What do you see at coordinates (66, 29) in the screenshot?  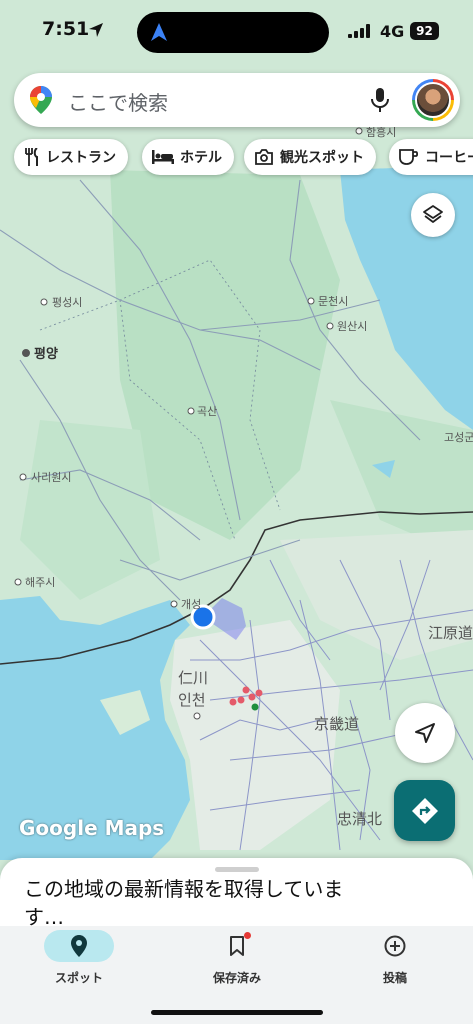 I see `status-time: 7:51` at bounding box center [66, 29].